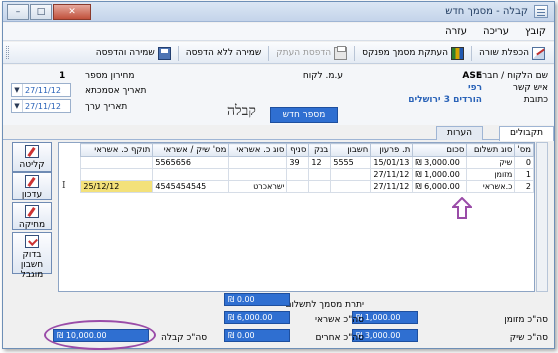  I want to click on cell-payment-type: כ.אשראי, so click(491, 186).